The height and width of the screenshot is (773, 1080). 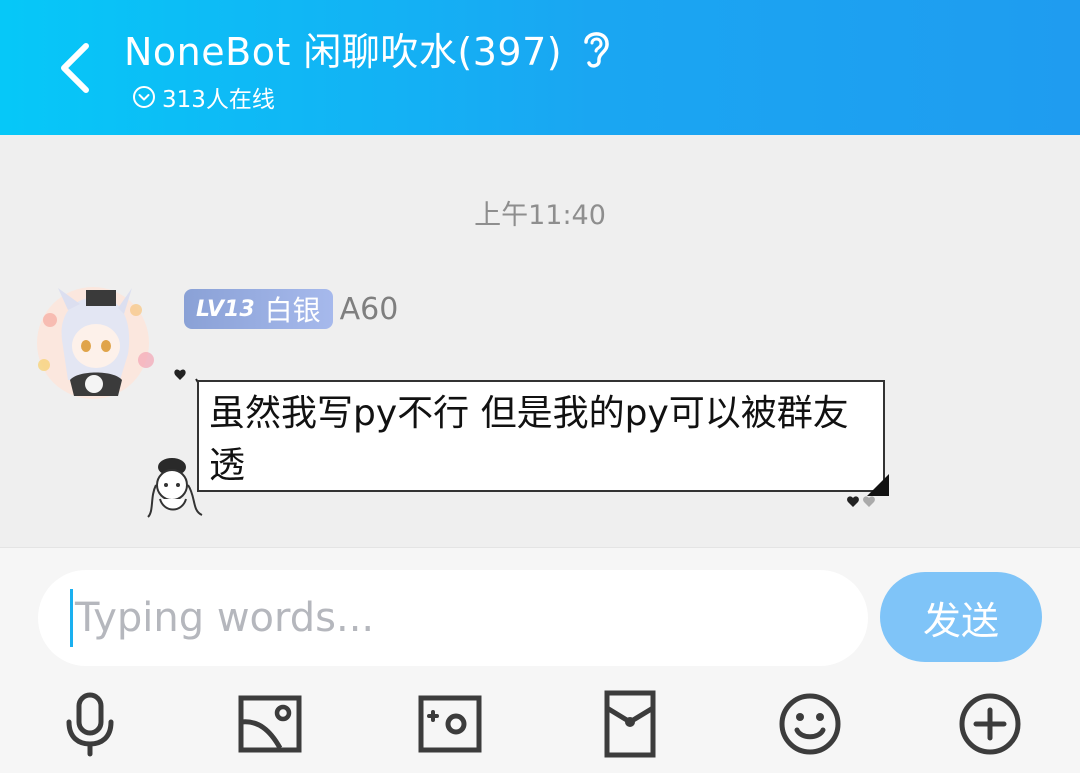 What do you see at coordinates (175, 488) in the screenshot?
I see `chibi-decoration-icon` at bounding box center [175, 488].